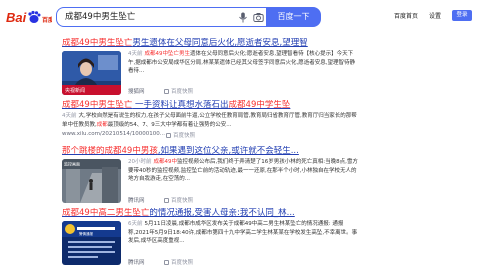  Describe the element at coordinates (29, 17) in the screenshot. I see `baidu-logo: Bai 百度` at that location.